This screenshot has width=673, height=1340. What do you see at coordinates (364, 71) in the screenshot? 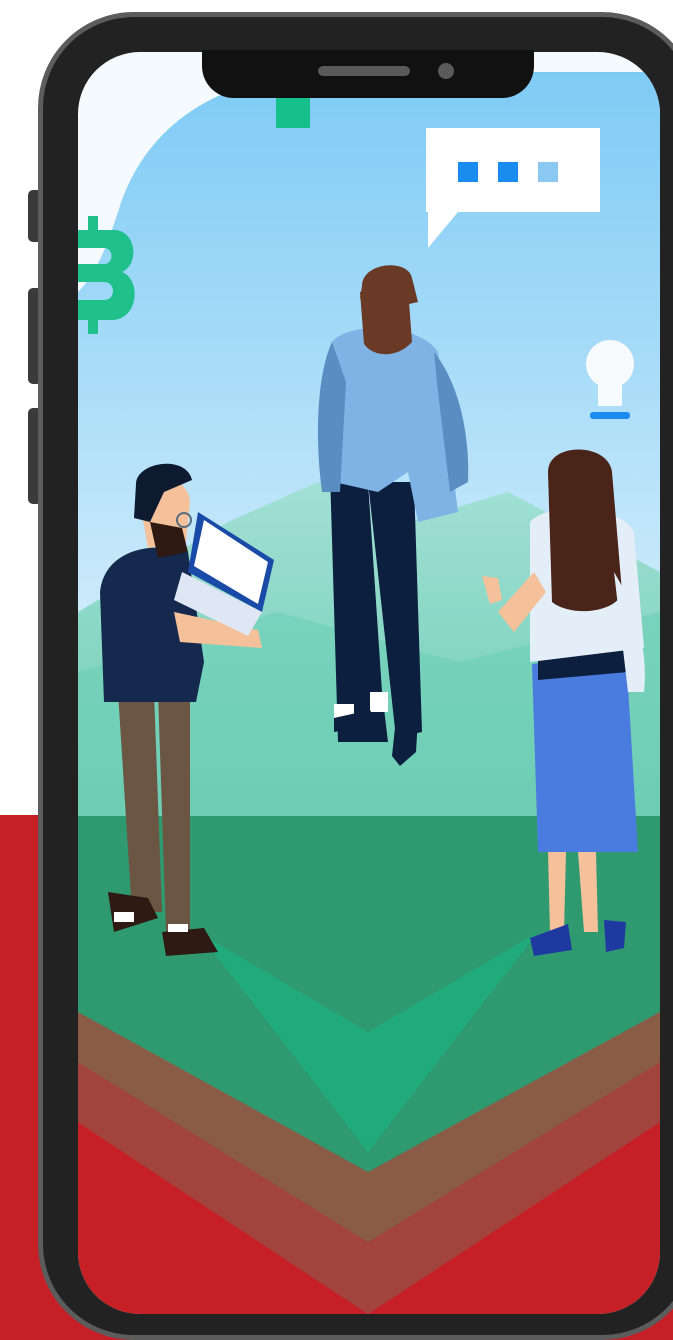
I see `phone-speaker` at bounding box center [364, 71].